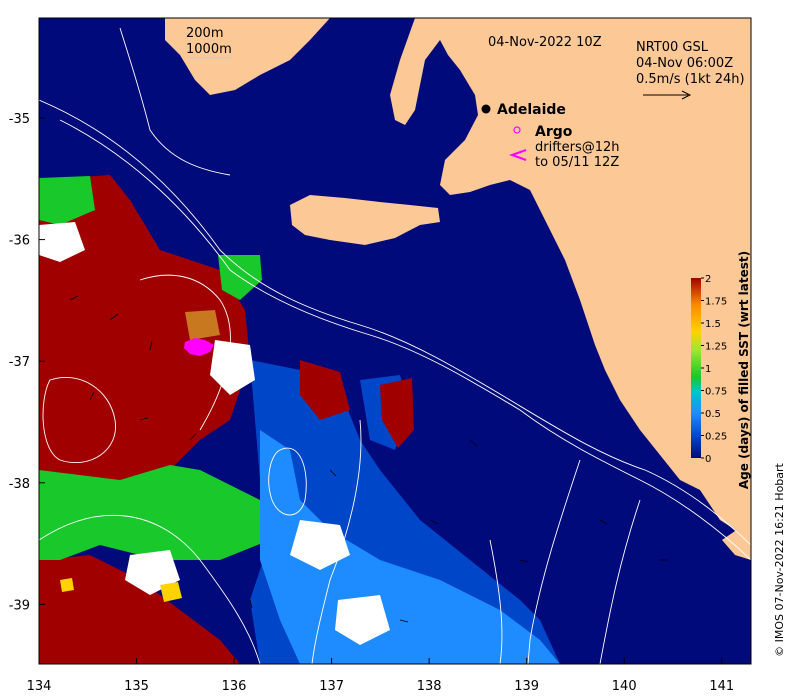 The width and height of the screenshot is (792, 700). What do you see at coordinates (429, 686) in the screenshot?
I see `x-tick-label: 138` at bounding box center [429, 686].